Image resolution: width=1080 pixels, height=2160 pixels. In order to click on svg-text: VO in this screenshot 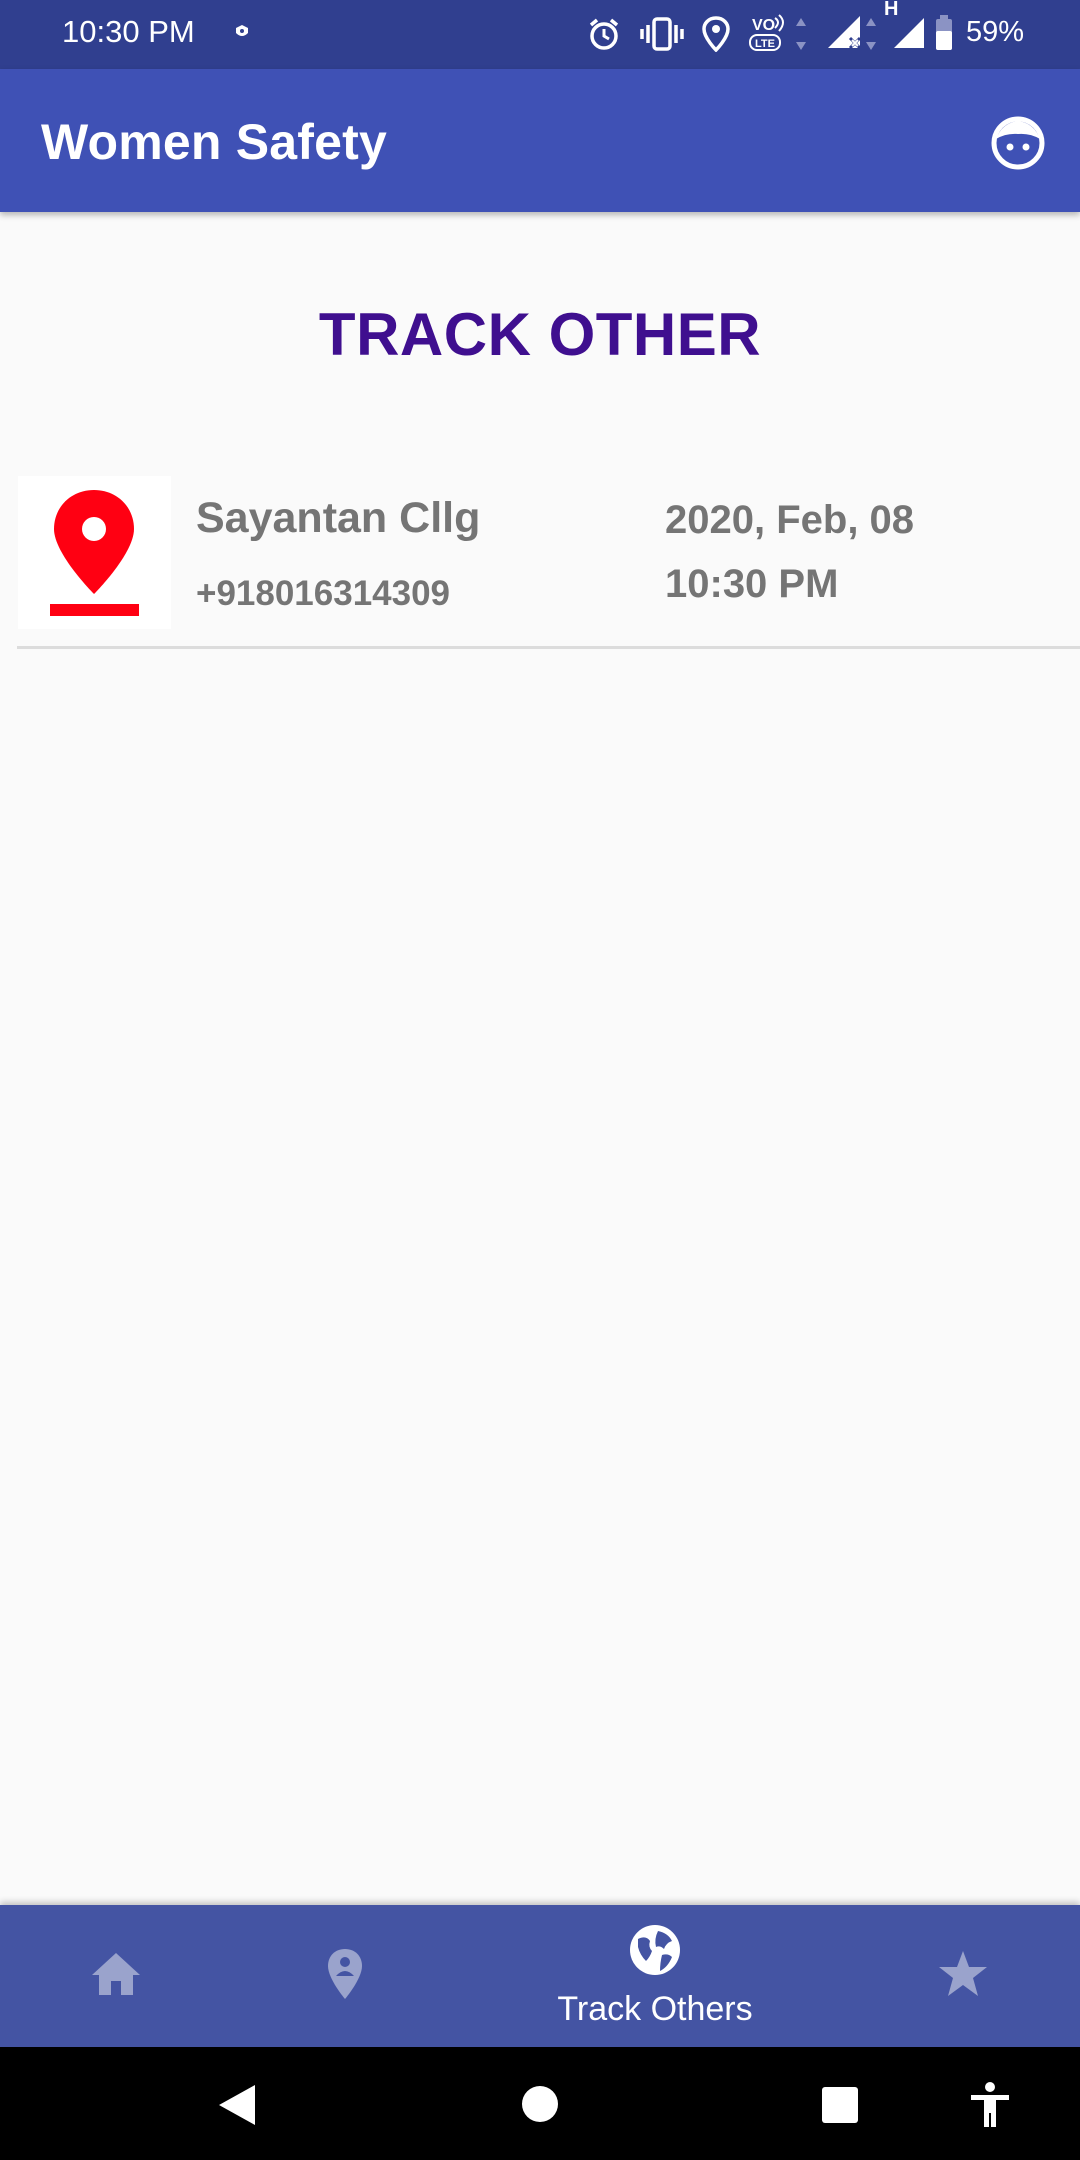, I will do `click(763, 25)`.